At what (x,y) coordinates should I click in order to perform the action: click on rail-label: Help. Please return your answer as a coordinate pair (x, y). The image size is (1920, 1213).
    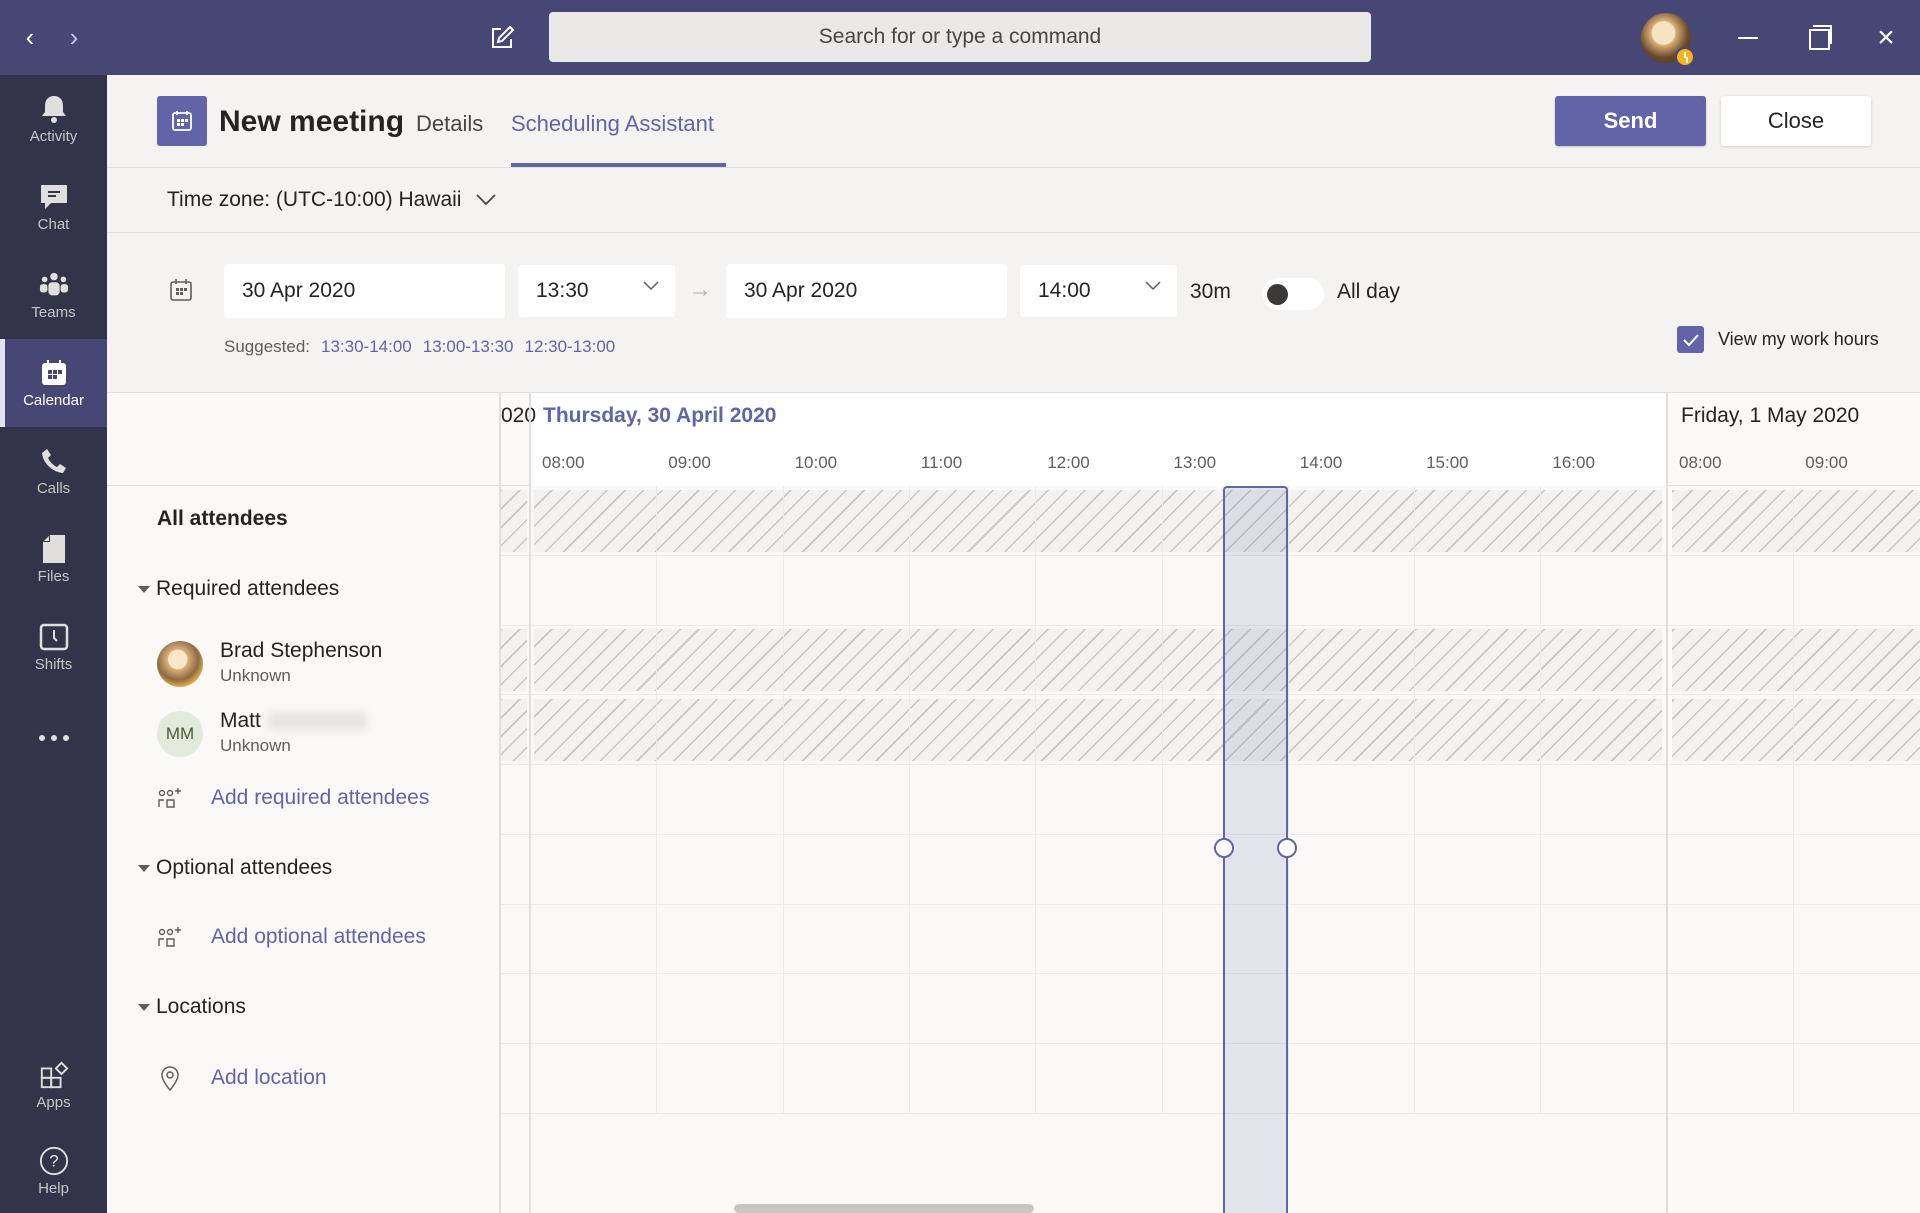
    Looking at the image, I should click on (53, 1188).